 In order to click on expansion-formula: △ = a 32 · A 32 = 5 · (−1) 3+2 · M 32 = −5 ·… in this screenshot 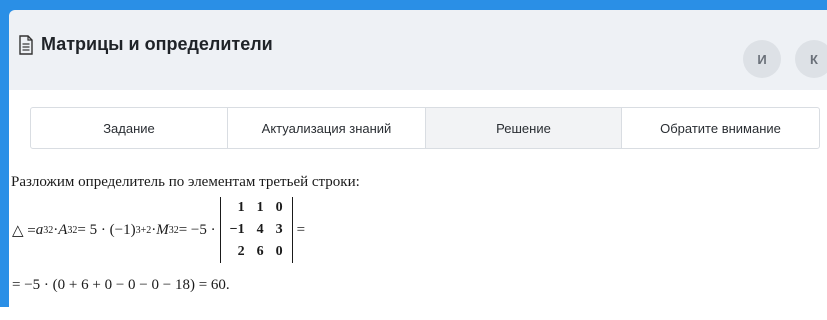, I will do `click(158, 230)`.